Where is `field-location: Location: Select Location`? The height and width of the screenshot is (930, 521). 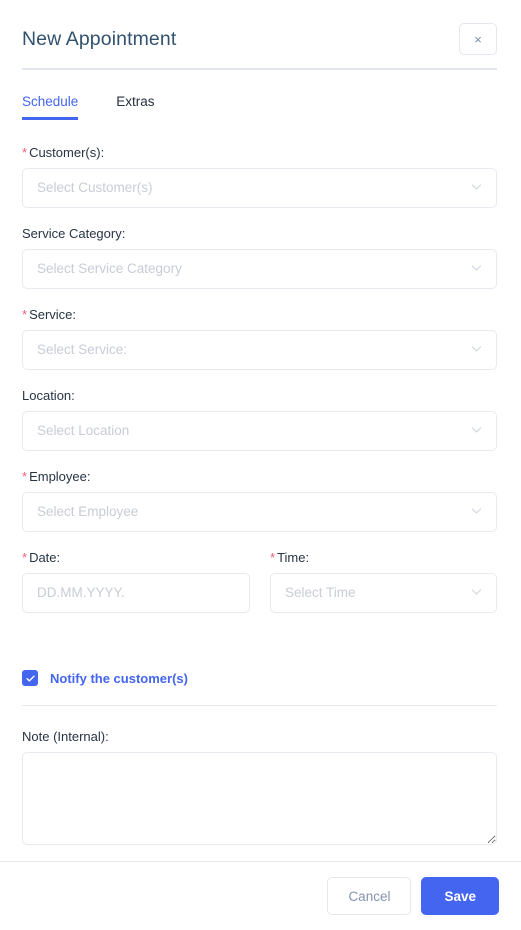 field-location: Location: Select Location is located at coordinates (259, 419).